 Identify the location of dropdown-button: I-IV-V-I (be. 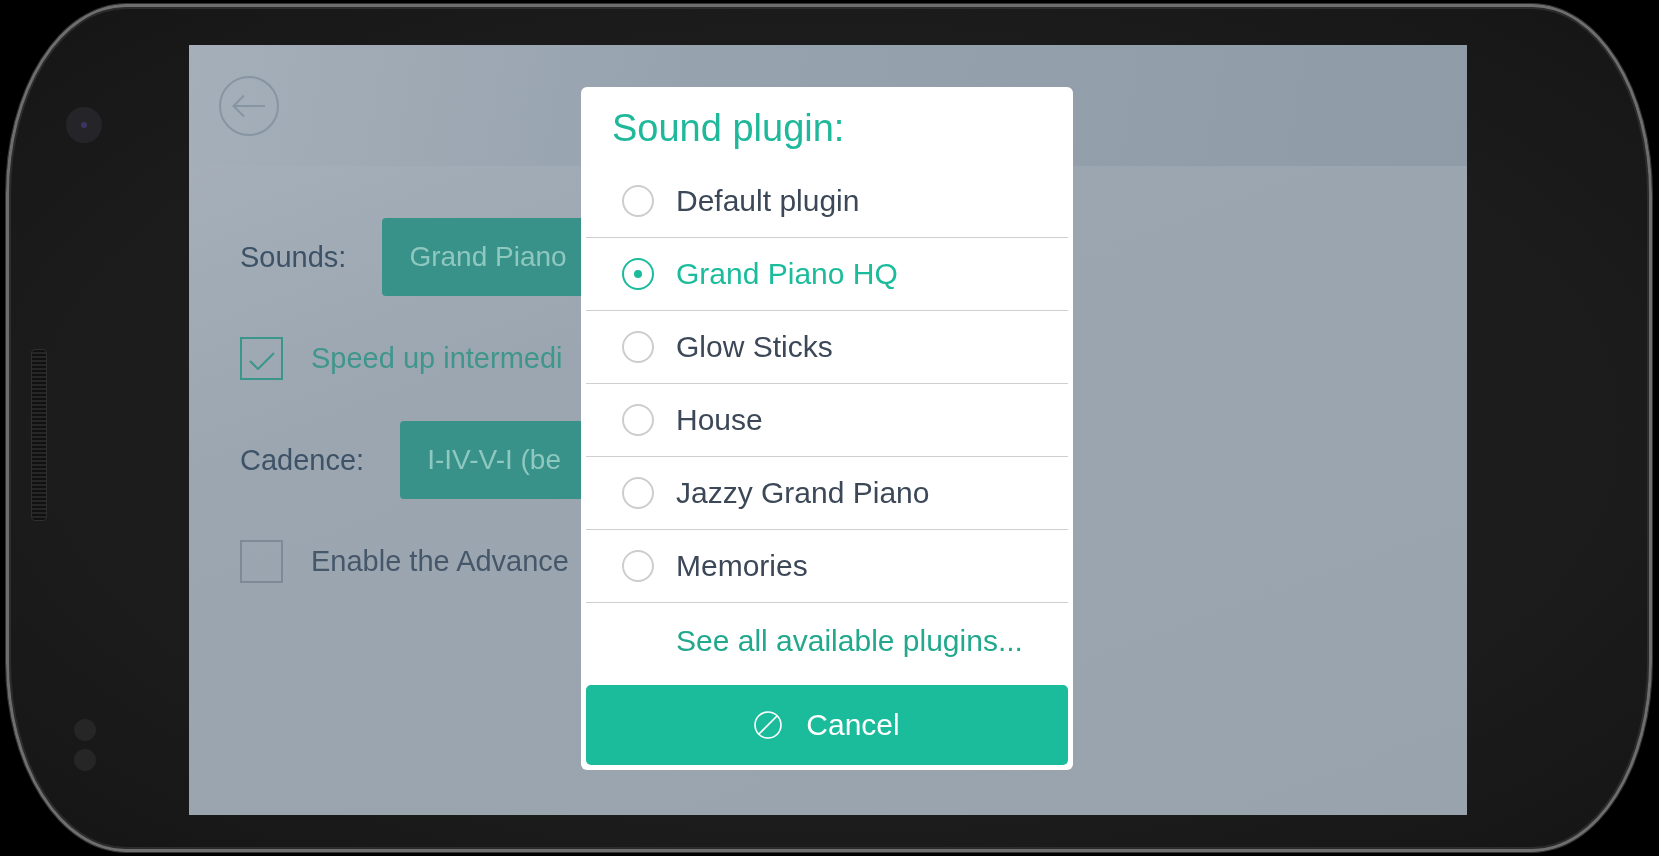
(490, 460).